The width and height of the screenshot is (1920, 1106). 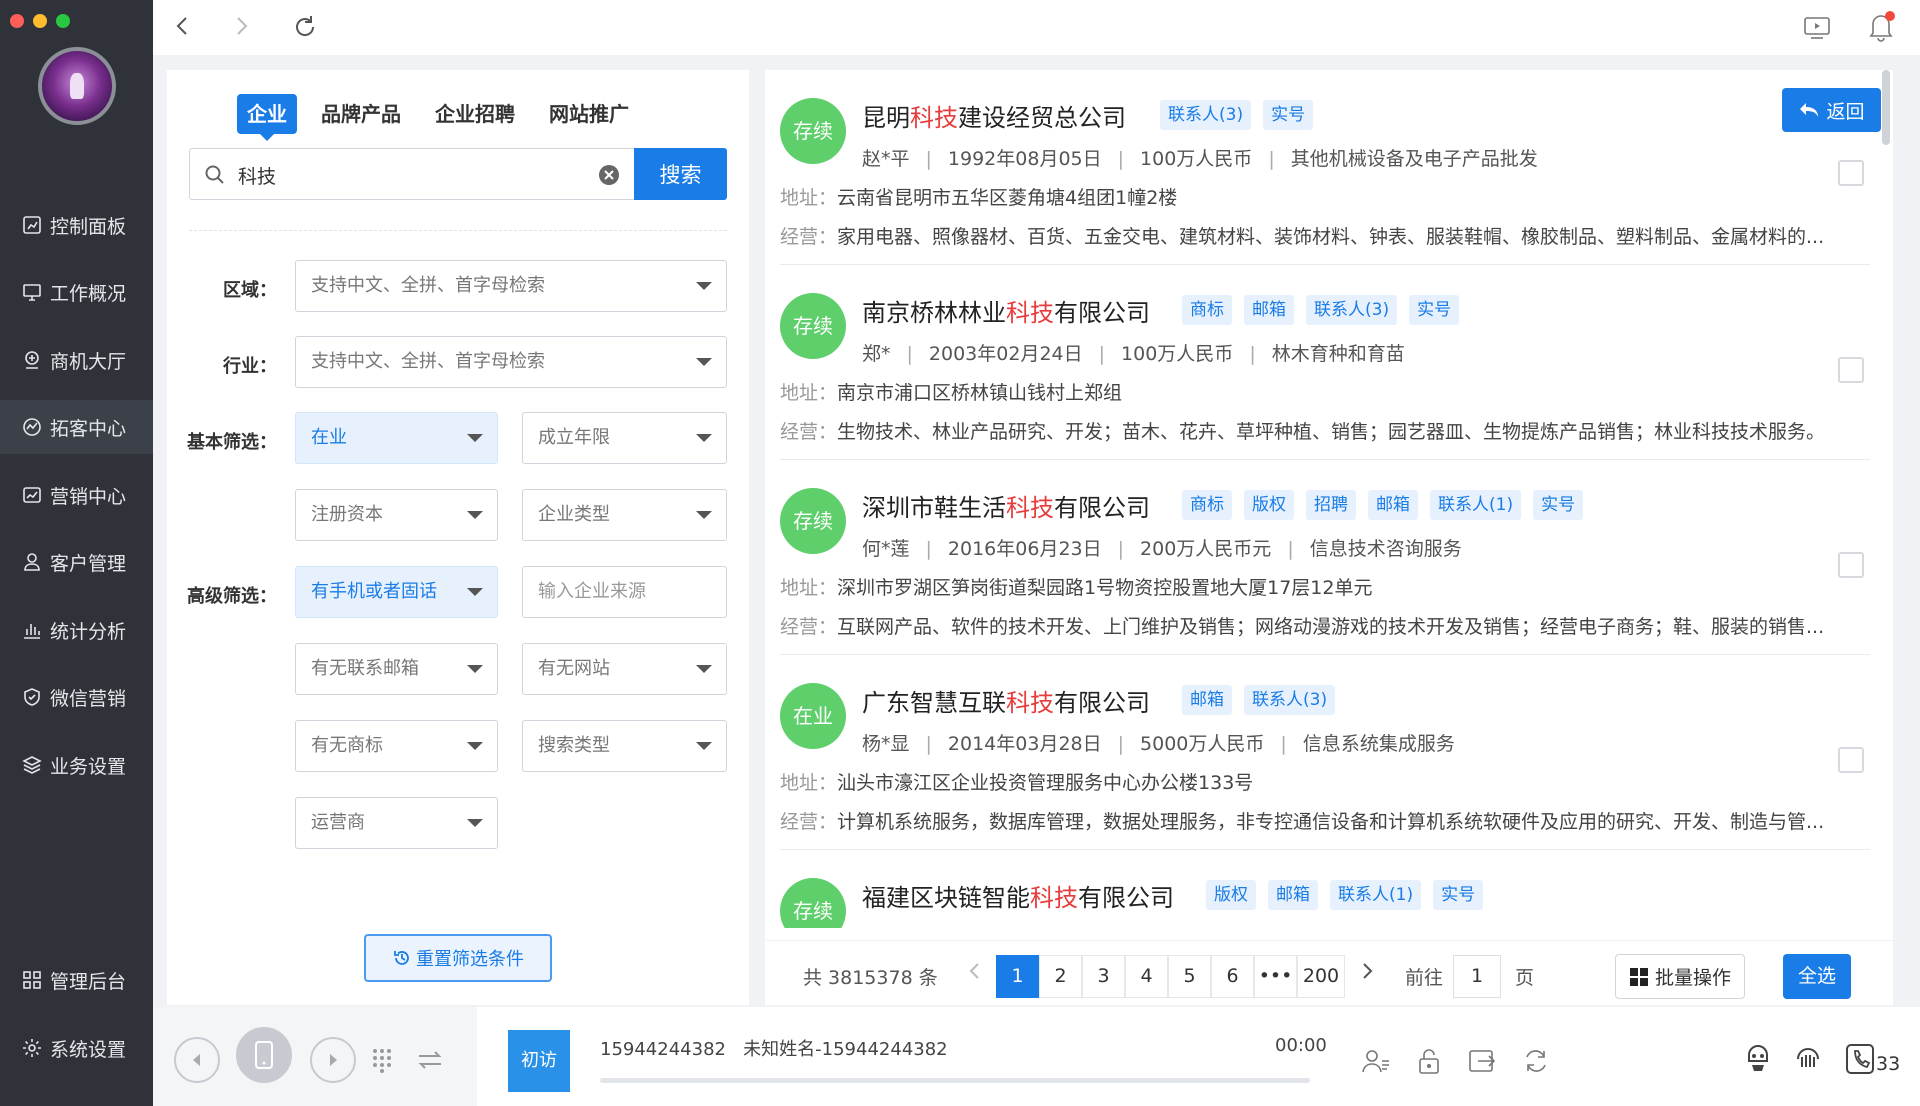 What do you see at coordinates (76, 697) in the screenshot?
I see `sidebar-item-wechat-marketing: 微信营销` at bounding box center [76, 697].